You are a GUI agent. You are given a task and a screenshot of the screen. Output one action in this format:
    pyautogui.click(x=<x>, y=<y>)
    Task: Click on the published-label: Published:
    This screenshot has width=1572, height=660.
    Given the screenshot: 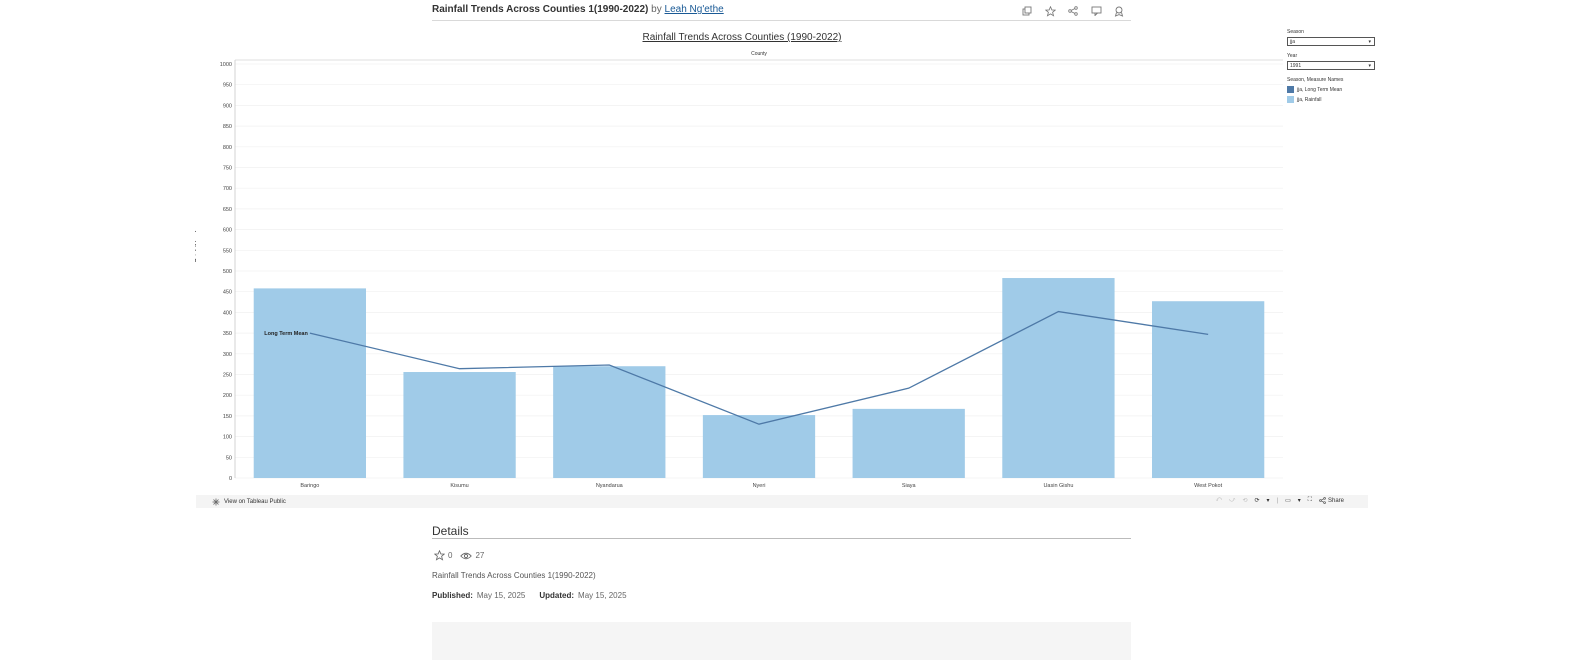 What is the action you would take?
    pyautogui.click(x=452, y=595)
    